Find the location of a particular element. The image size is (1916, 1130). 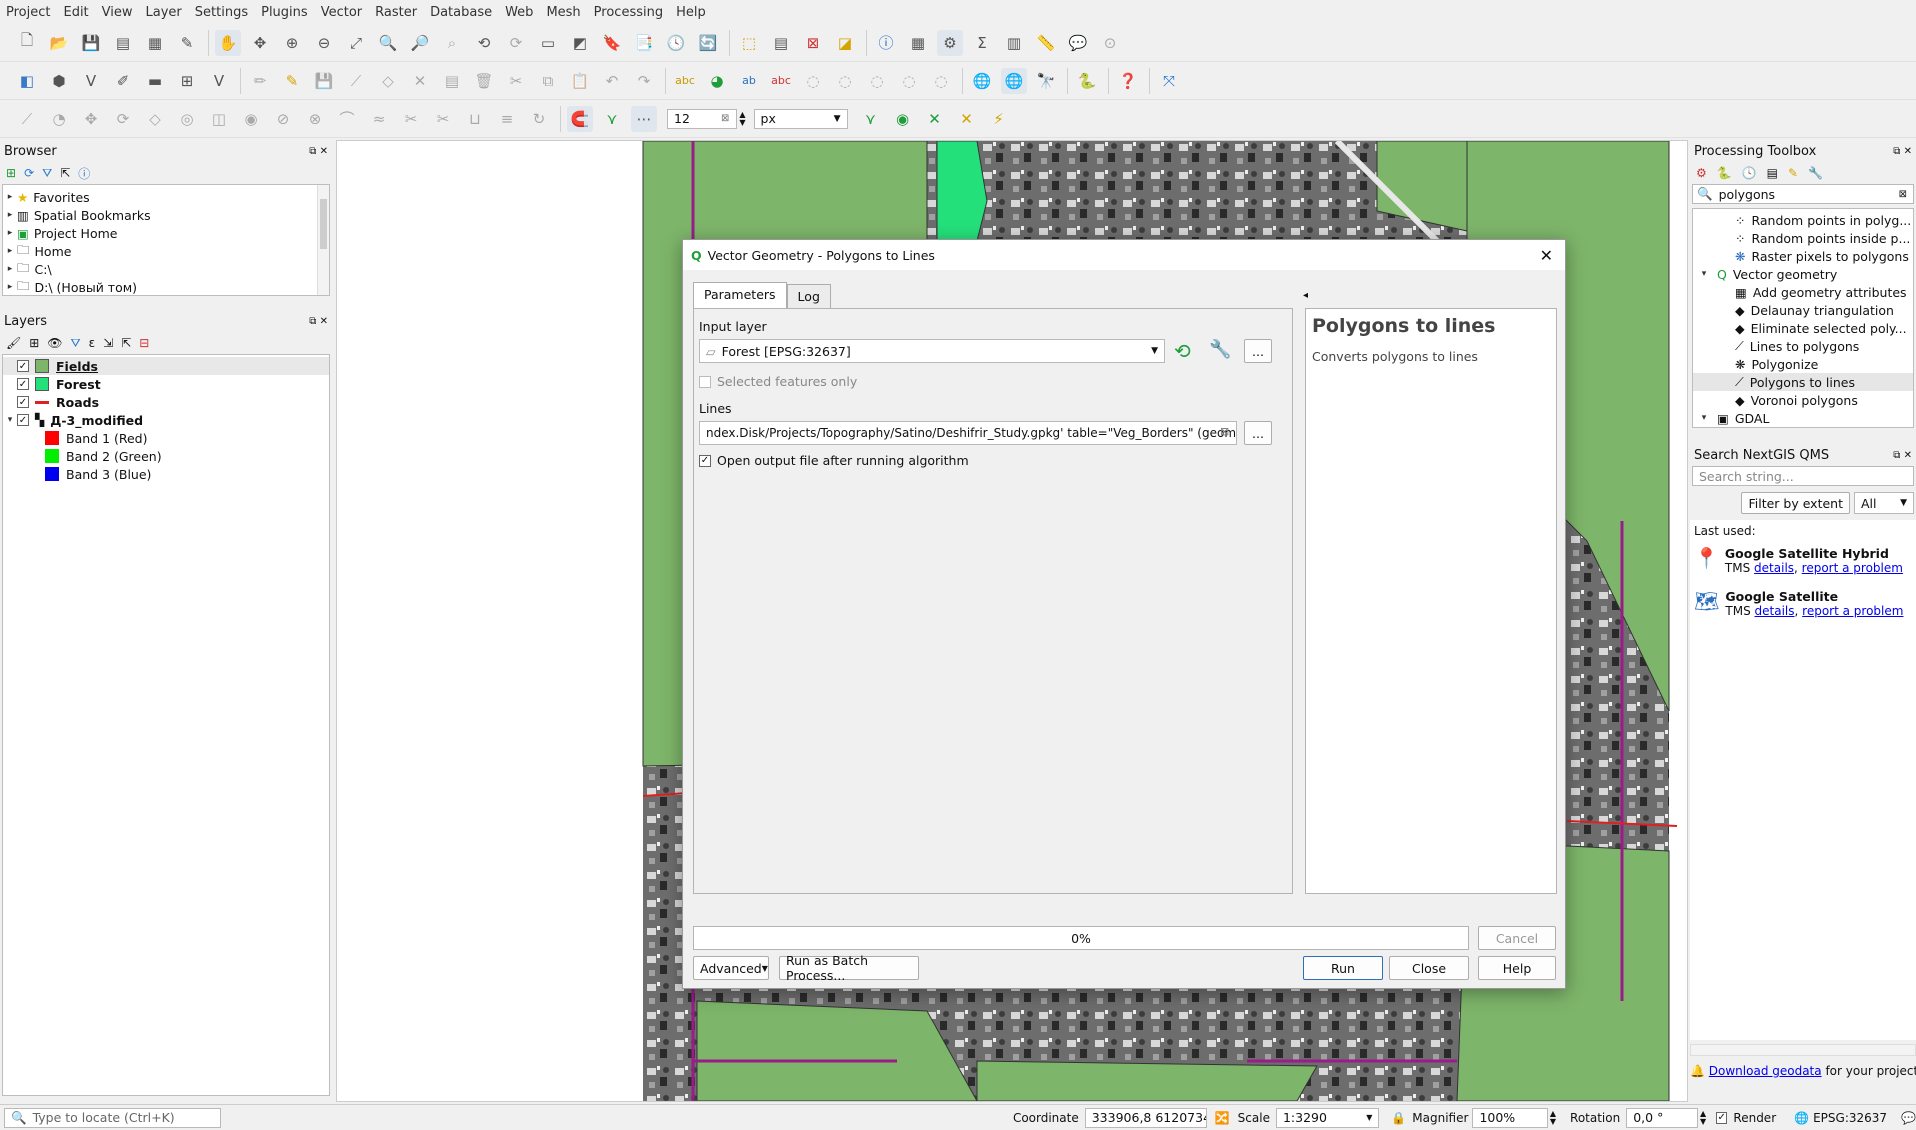

paste-icon: 📋 is located at coordinates (580, 81).